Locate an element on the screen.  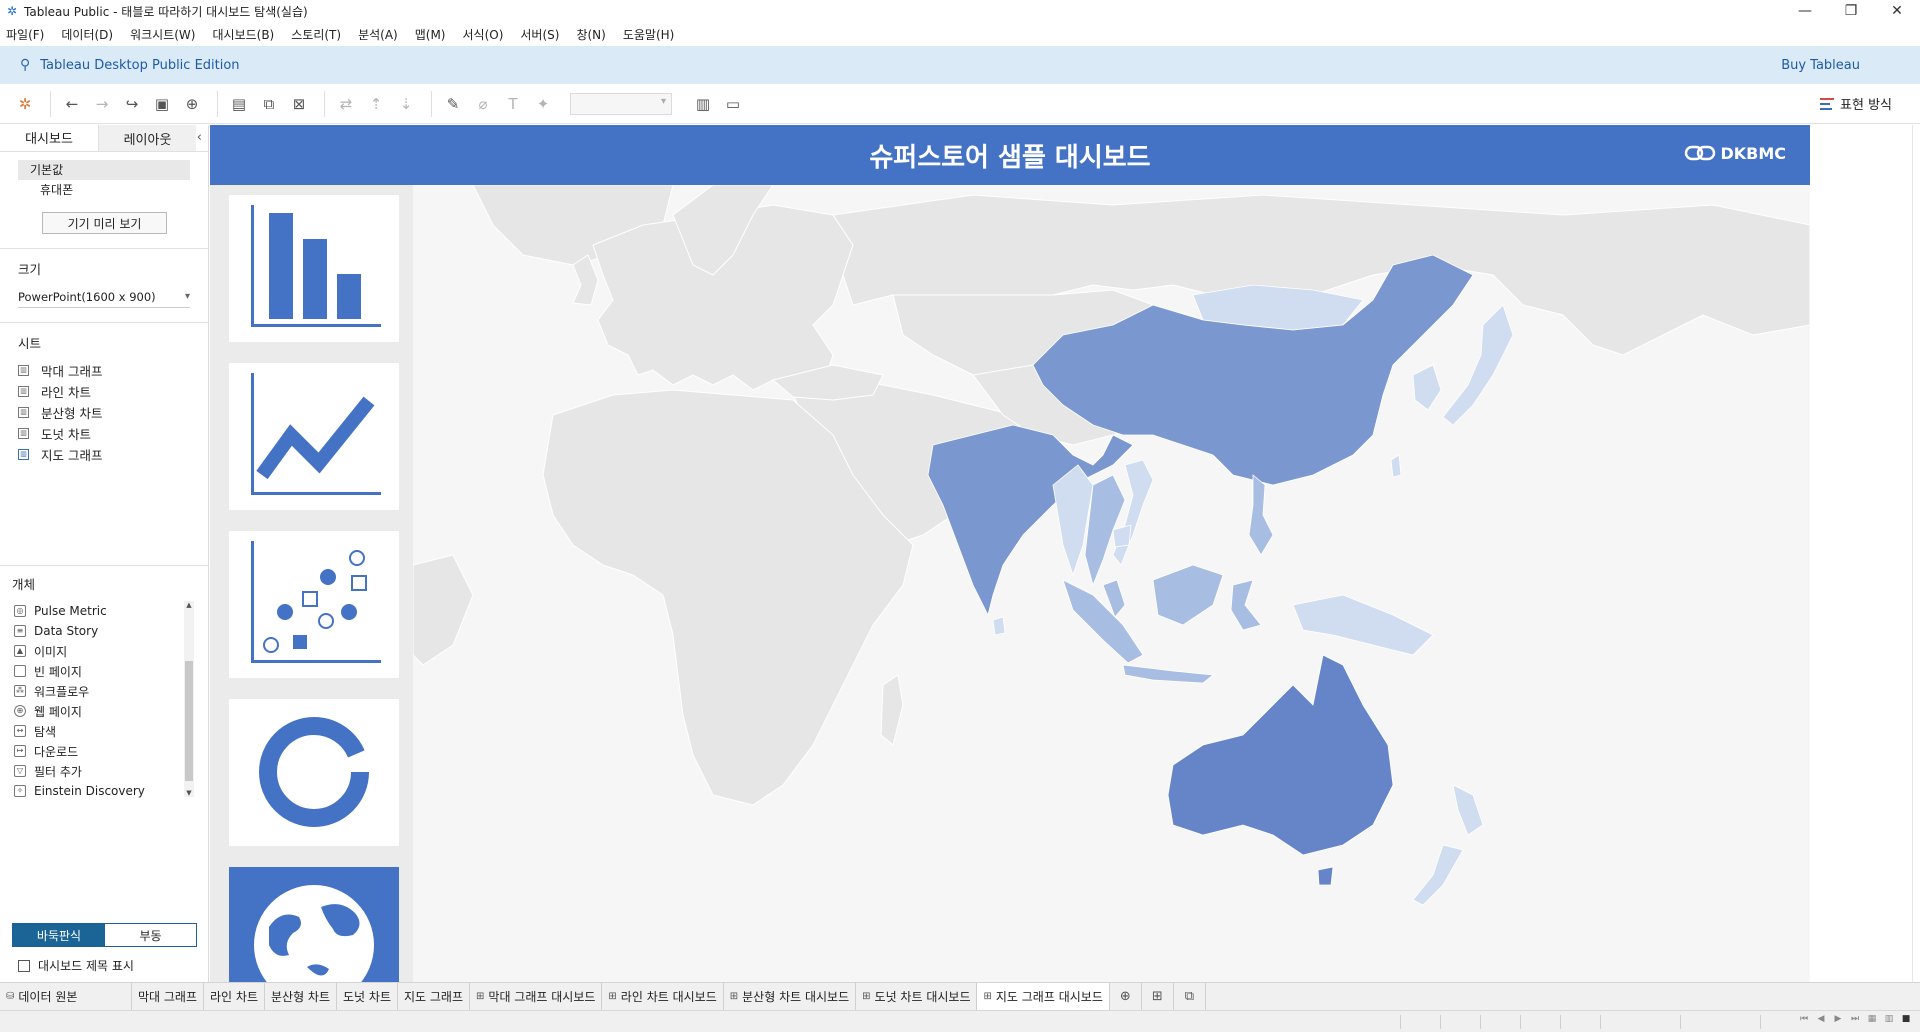
prev-sheet-icon: ◀ is located at coordinates (1821, 1021).